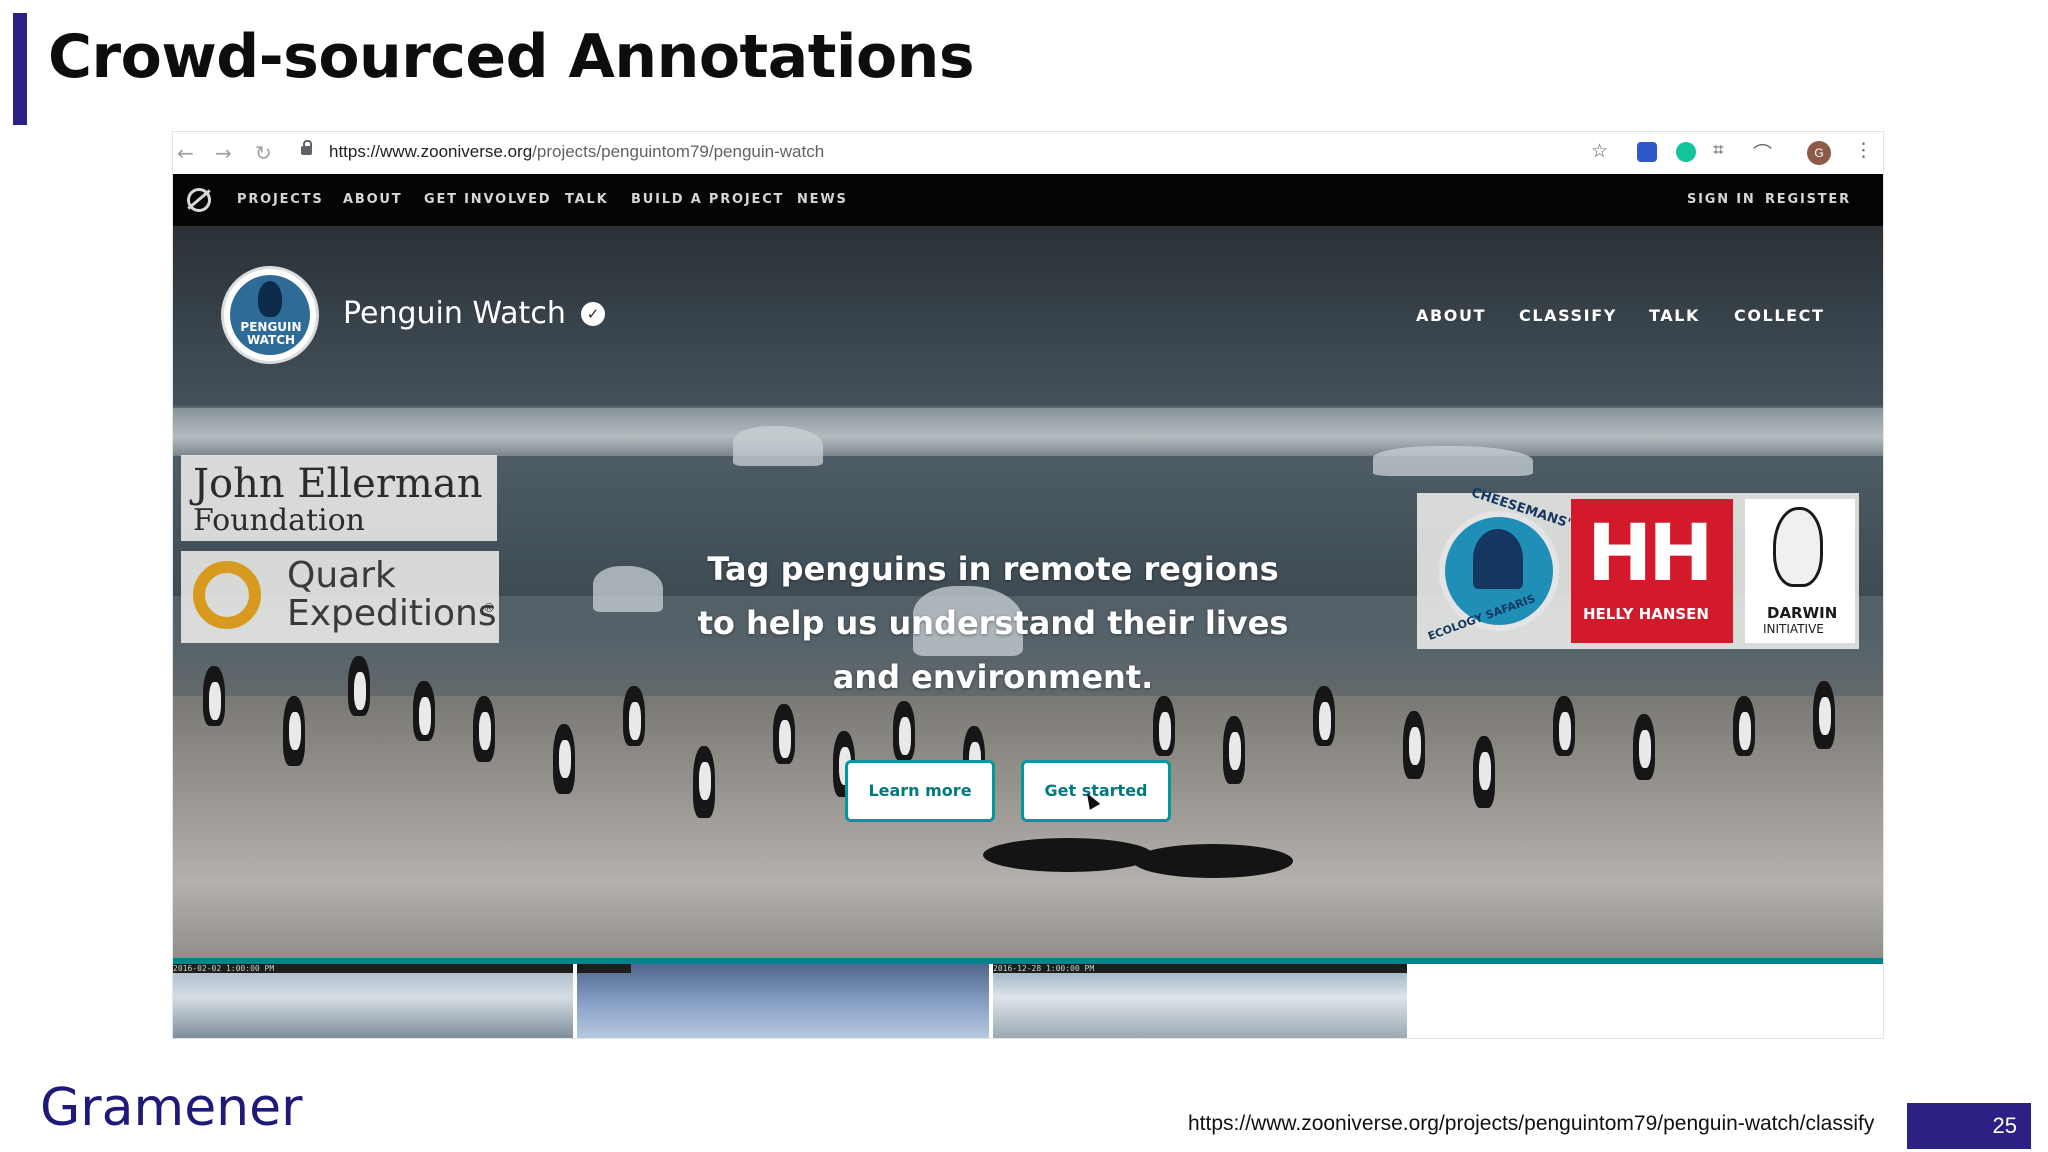 This screenshot has width=2048, height=1152. What do you see at coordinates (20, 69) in the screenshot?
I see `title-accent-bar` at bounding box center [20, 69].